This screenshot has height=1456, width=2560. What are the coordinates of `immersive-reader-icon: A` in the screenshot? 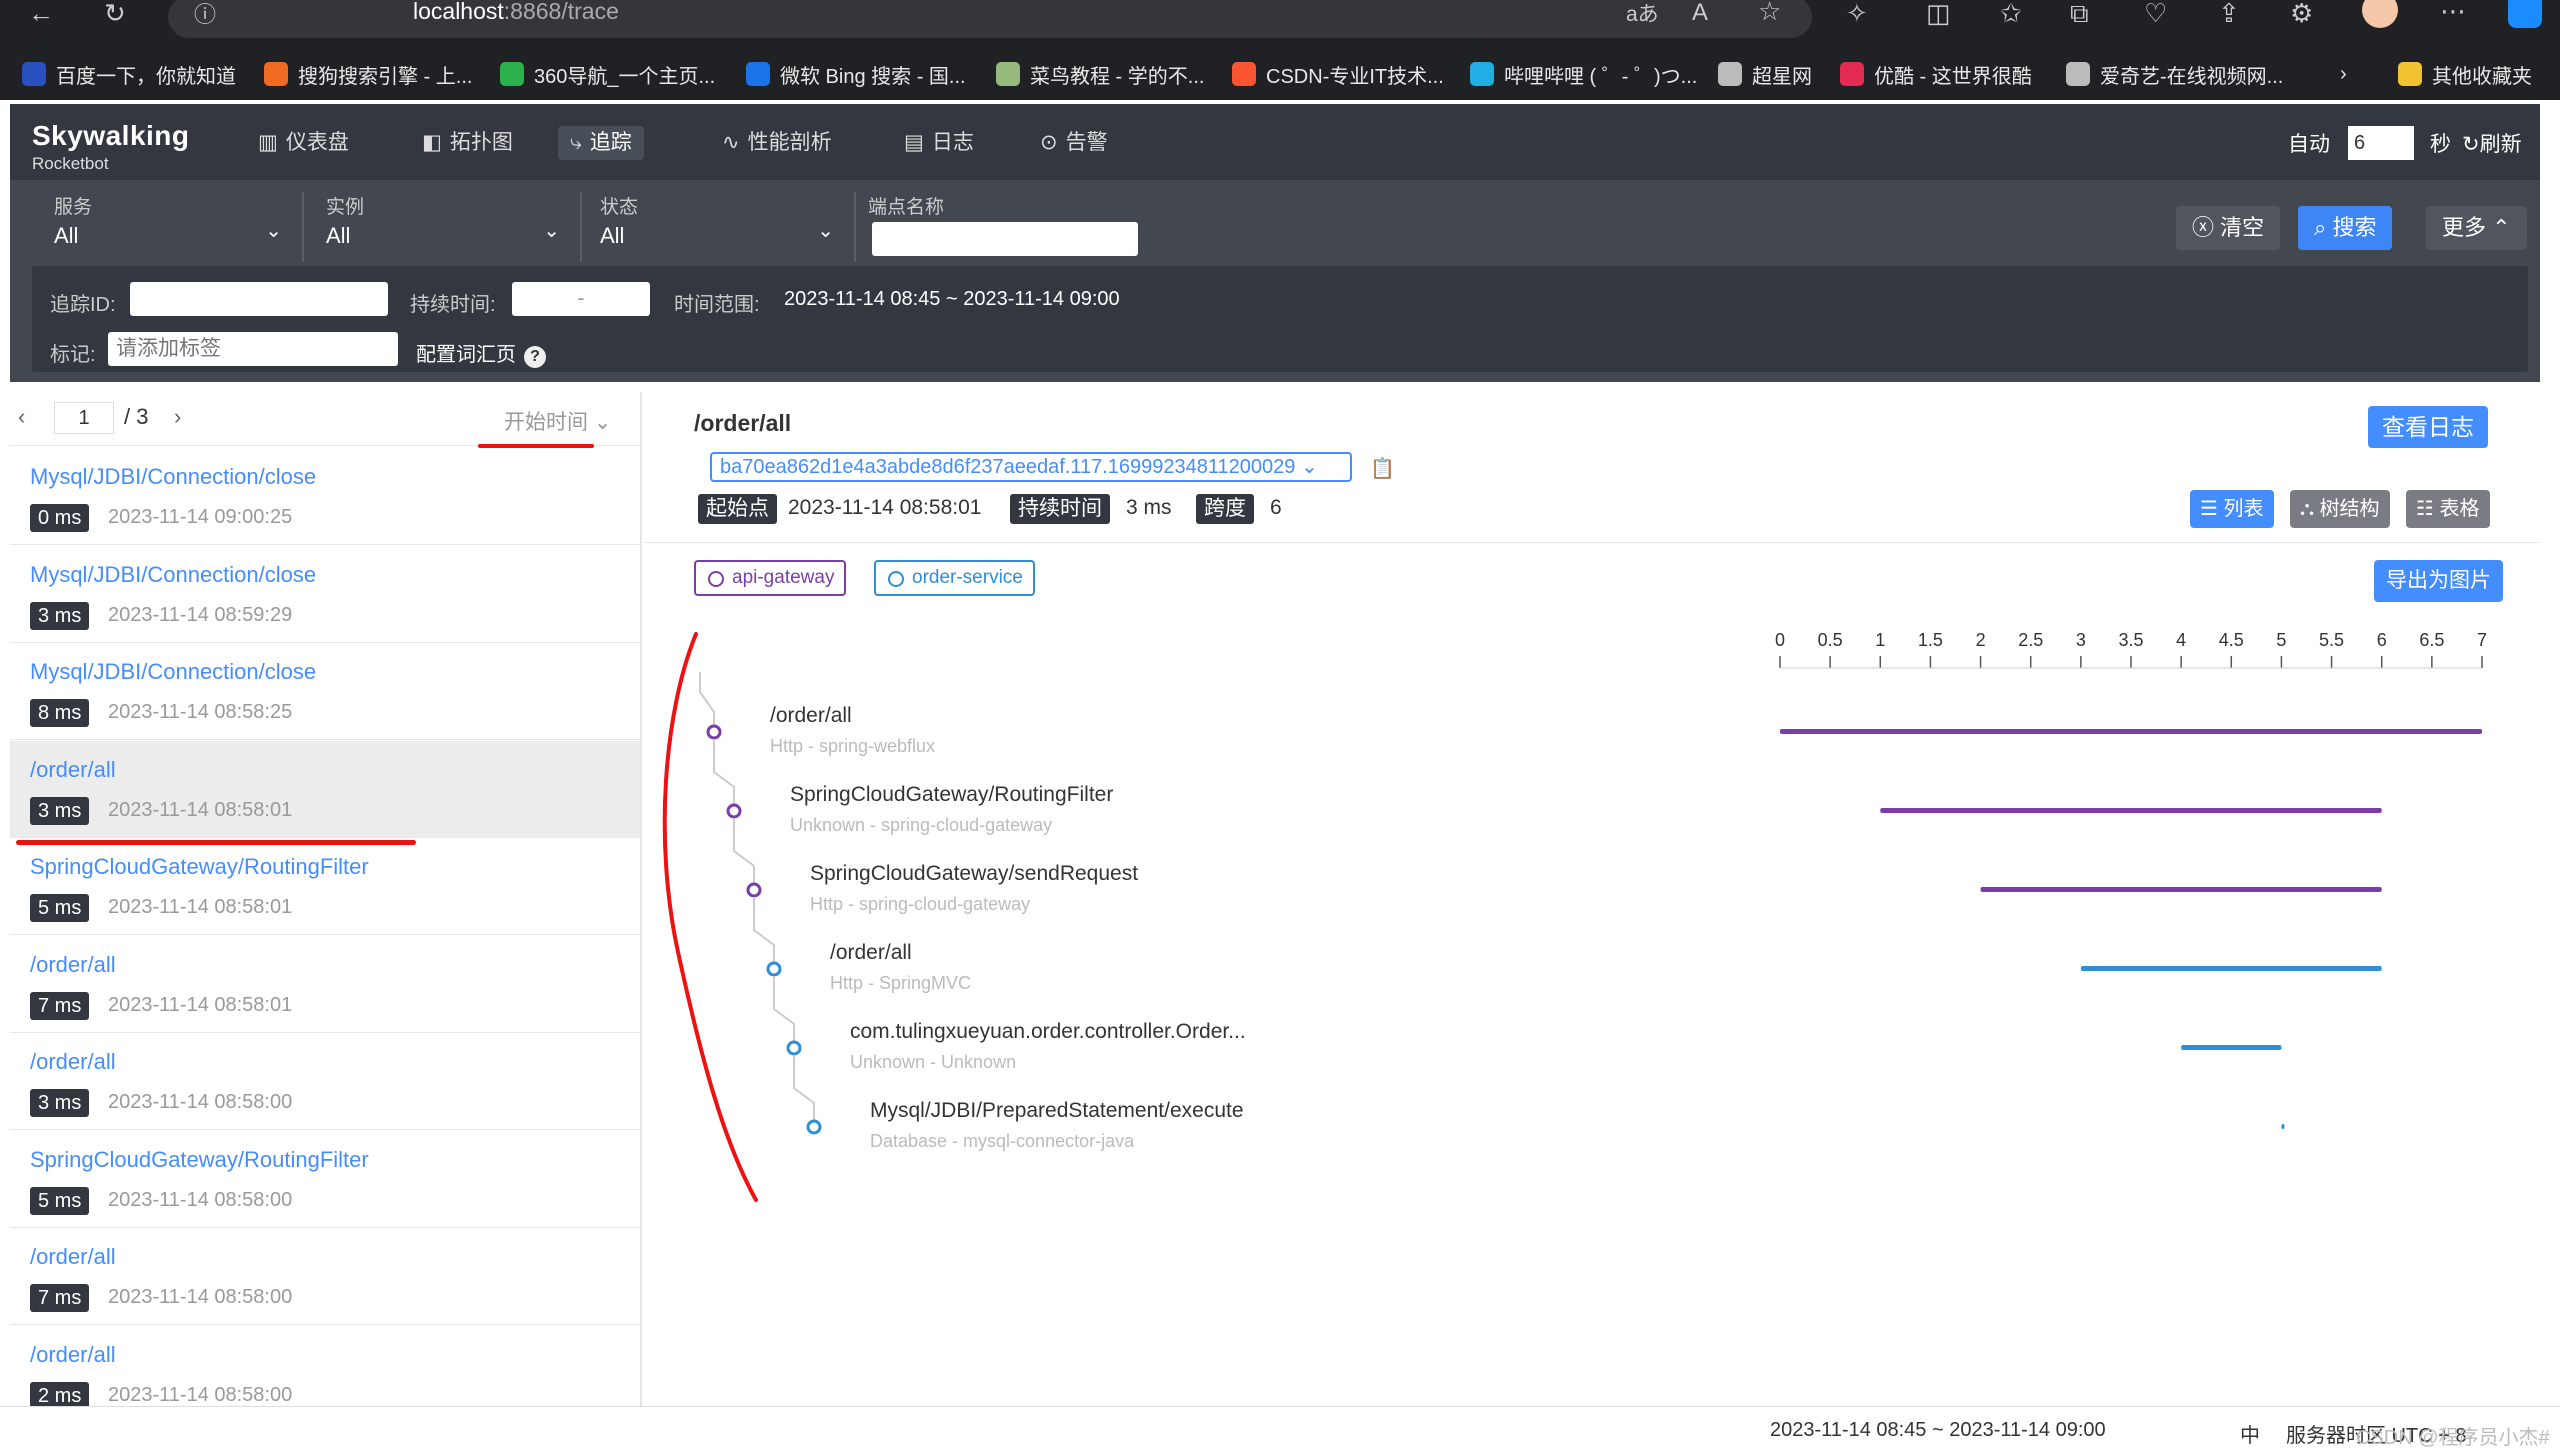 It's located at (1700, 14).